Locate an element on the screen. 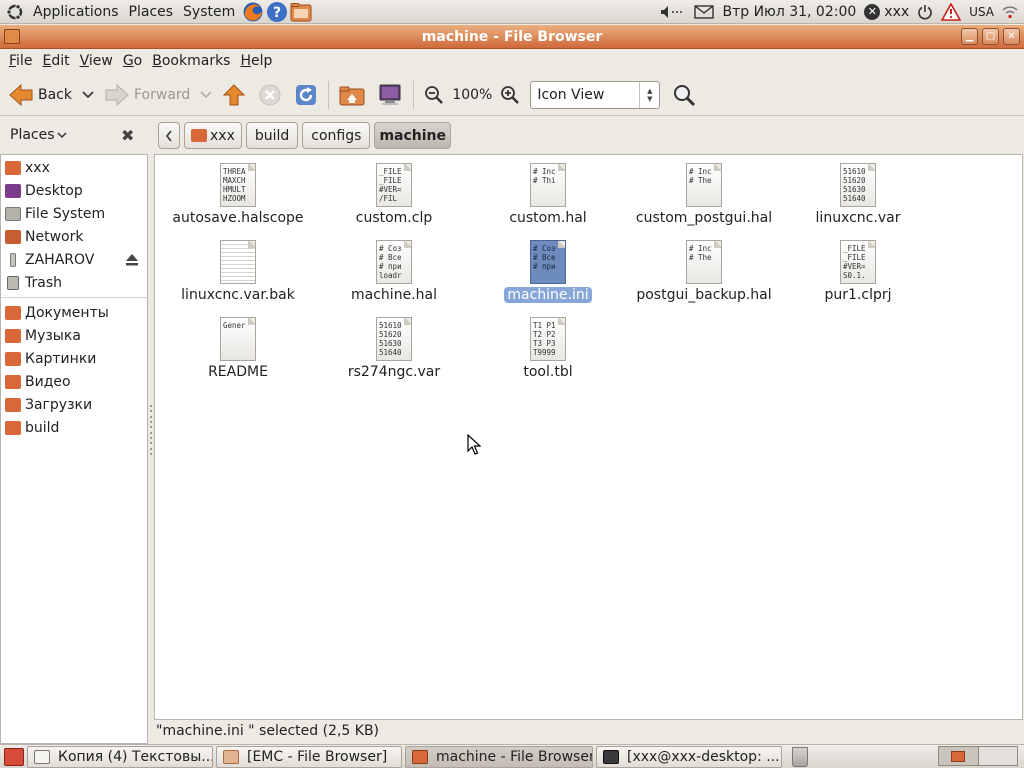 The height and width of the screenshot is (768, 1024). sidebar-type-select: Places is located at coordinates (38, 135).